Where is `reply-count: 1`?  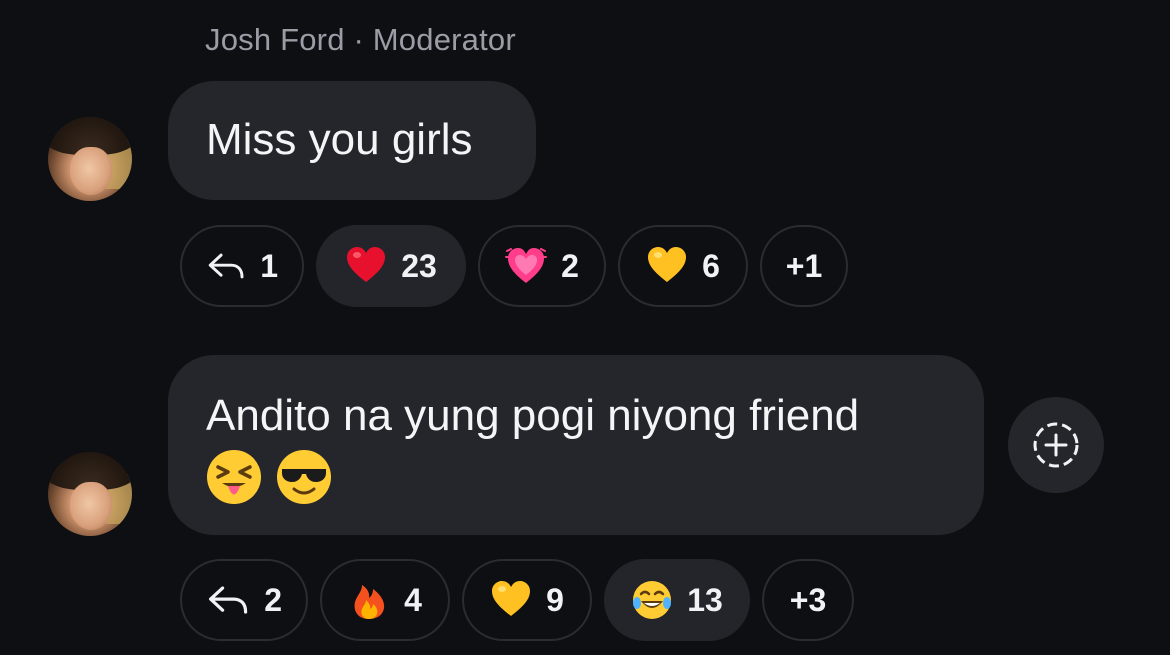 reply-count: 1 is located at coordinates (269, 265).